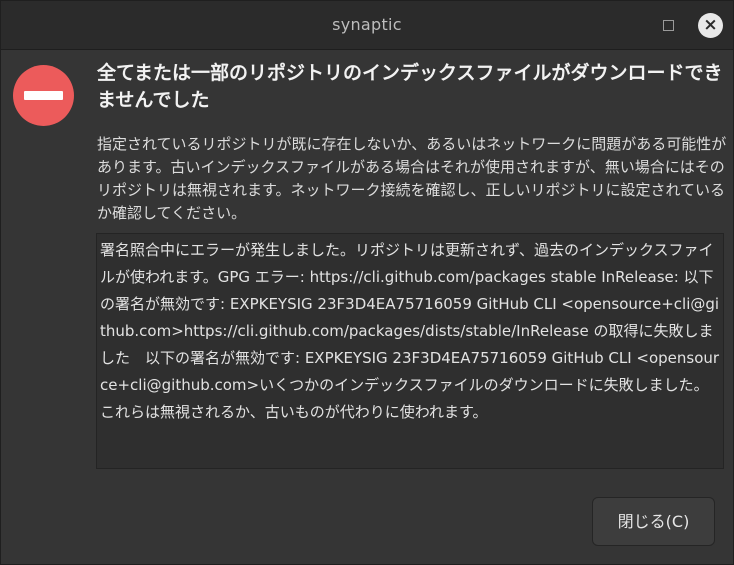 The width and height of the screenshot is (734, 565). What do you see at coordinates (710, 25) in the screenshot?
I see `close-icon: ×` at bounding box center [710, 25].